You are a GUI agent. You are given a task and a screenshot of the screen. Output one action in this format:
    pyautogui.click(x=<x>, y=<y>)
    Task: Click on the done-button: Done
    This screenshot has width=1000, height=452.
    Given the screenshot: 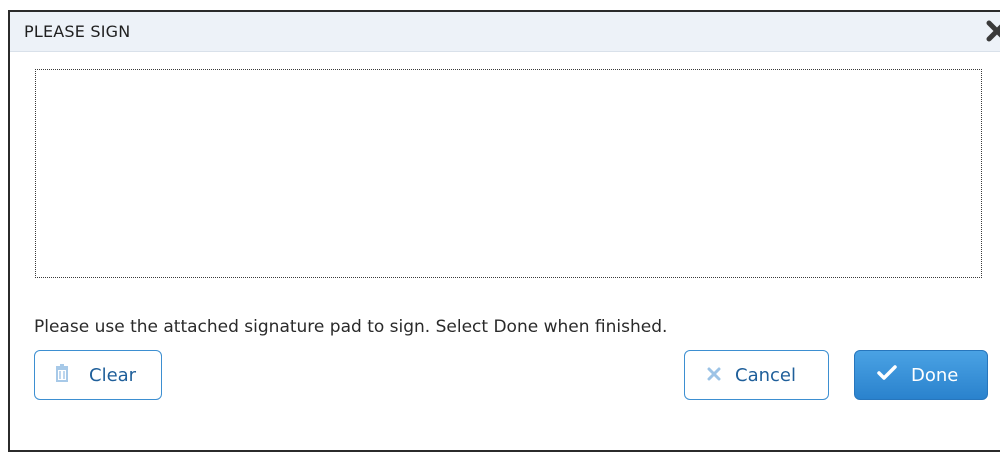 What is the action you would take?
    pyautogui.click(x=921, y=375)
    